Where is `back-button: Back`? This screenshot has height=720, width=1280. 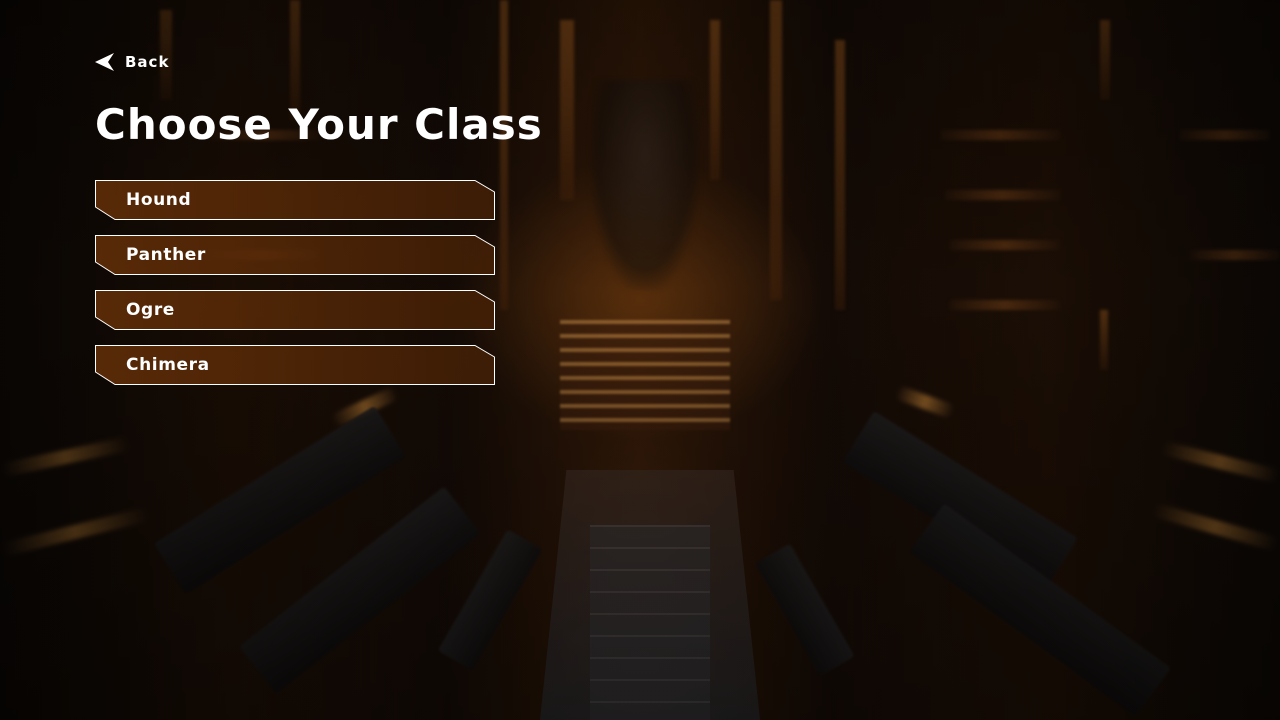
back-button: Back is located at coordinates (132, 62).